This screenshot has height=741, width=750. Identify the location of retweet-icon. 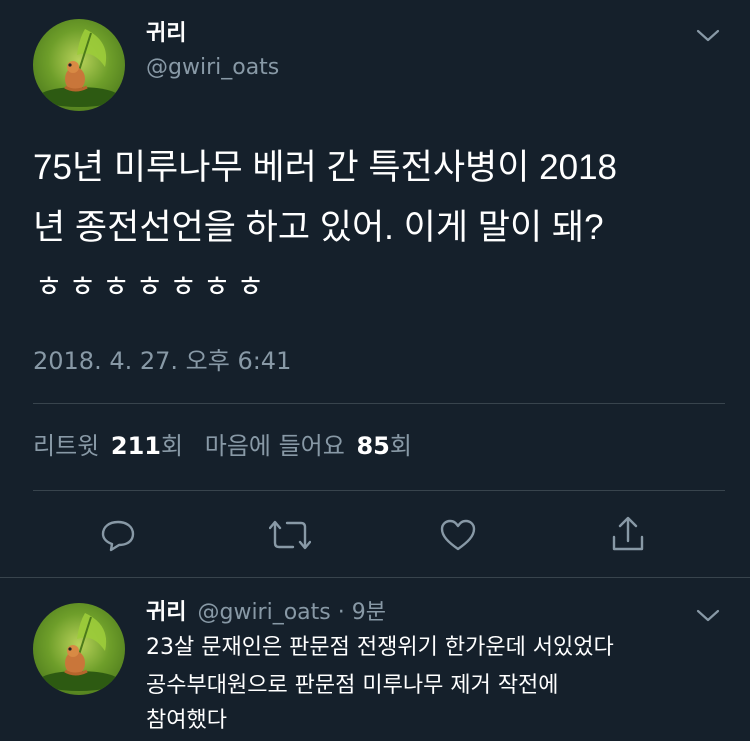
(290, 535).